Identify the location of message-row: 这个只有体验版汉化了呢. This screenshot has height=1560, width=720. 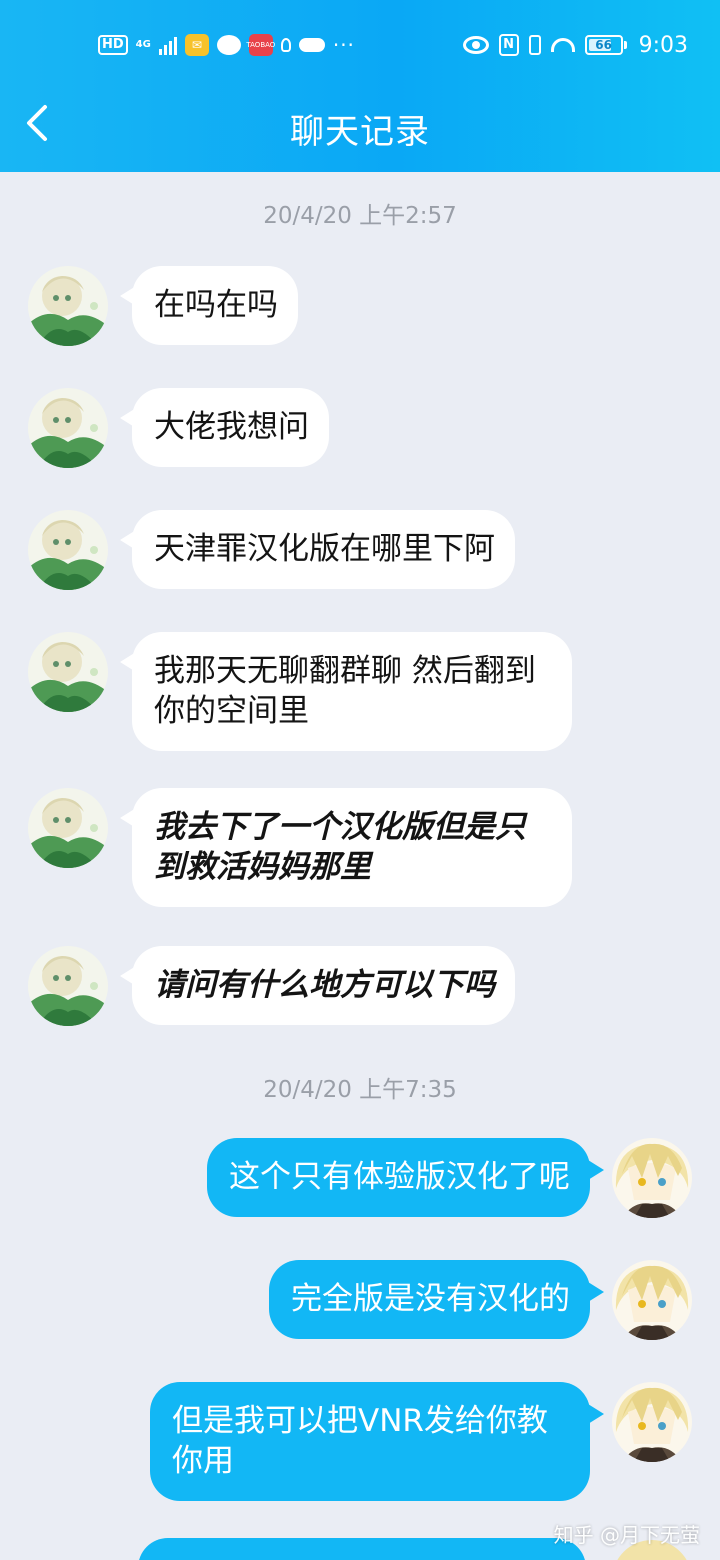
(449, 1178).